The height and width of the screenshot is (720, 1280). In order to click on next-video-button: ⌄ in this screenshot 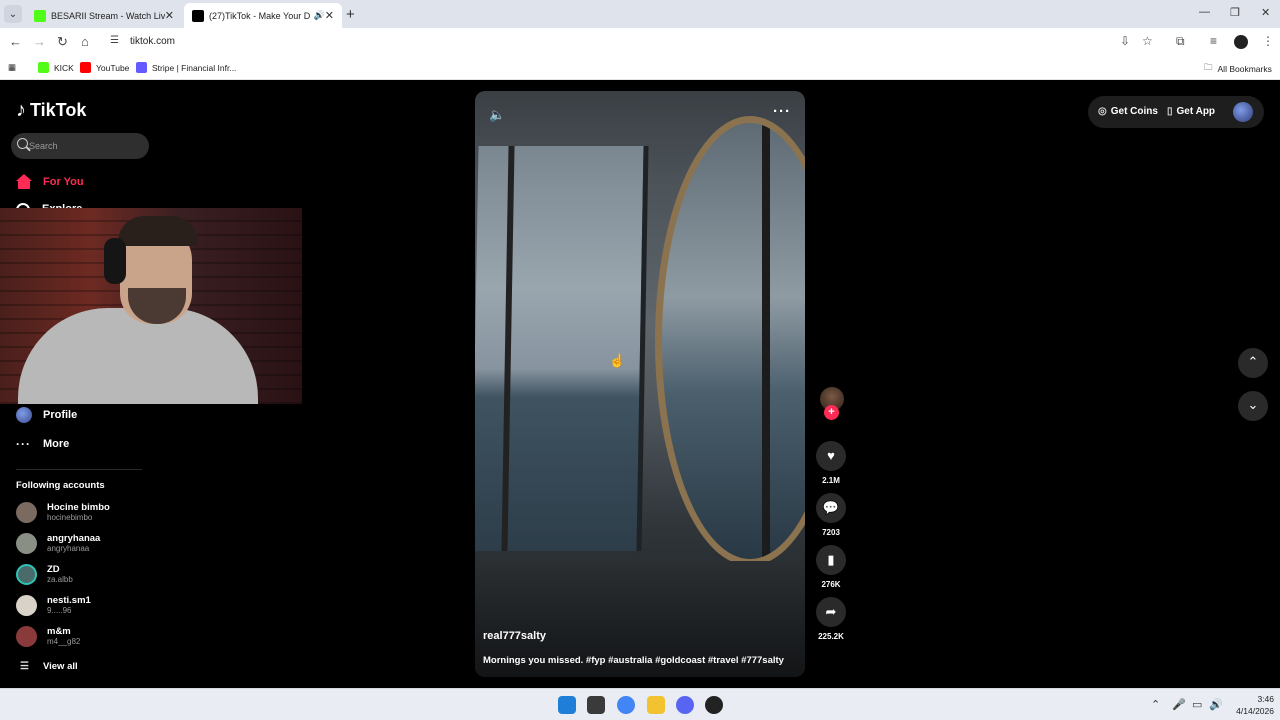, I will do `click(1253, 406)`.